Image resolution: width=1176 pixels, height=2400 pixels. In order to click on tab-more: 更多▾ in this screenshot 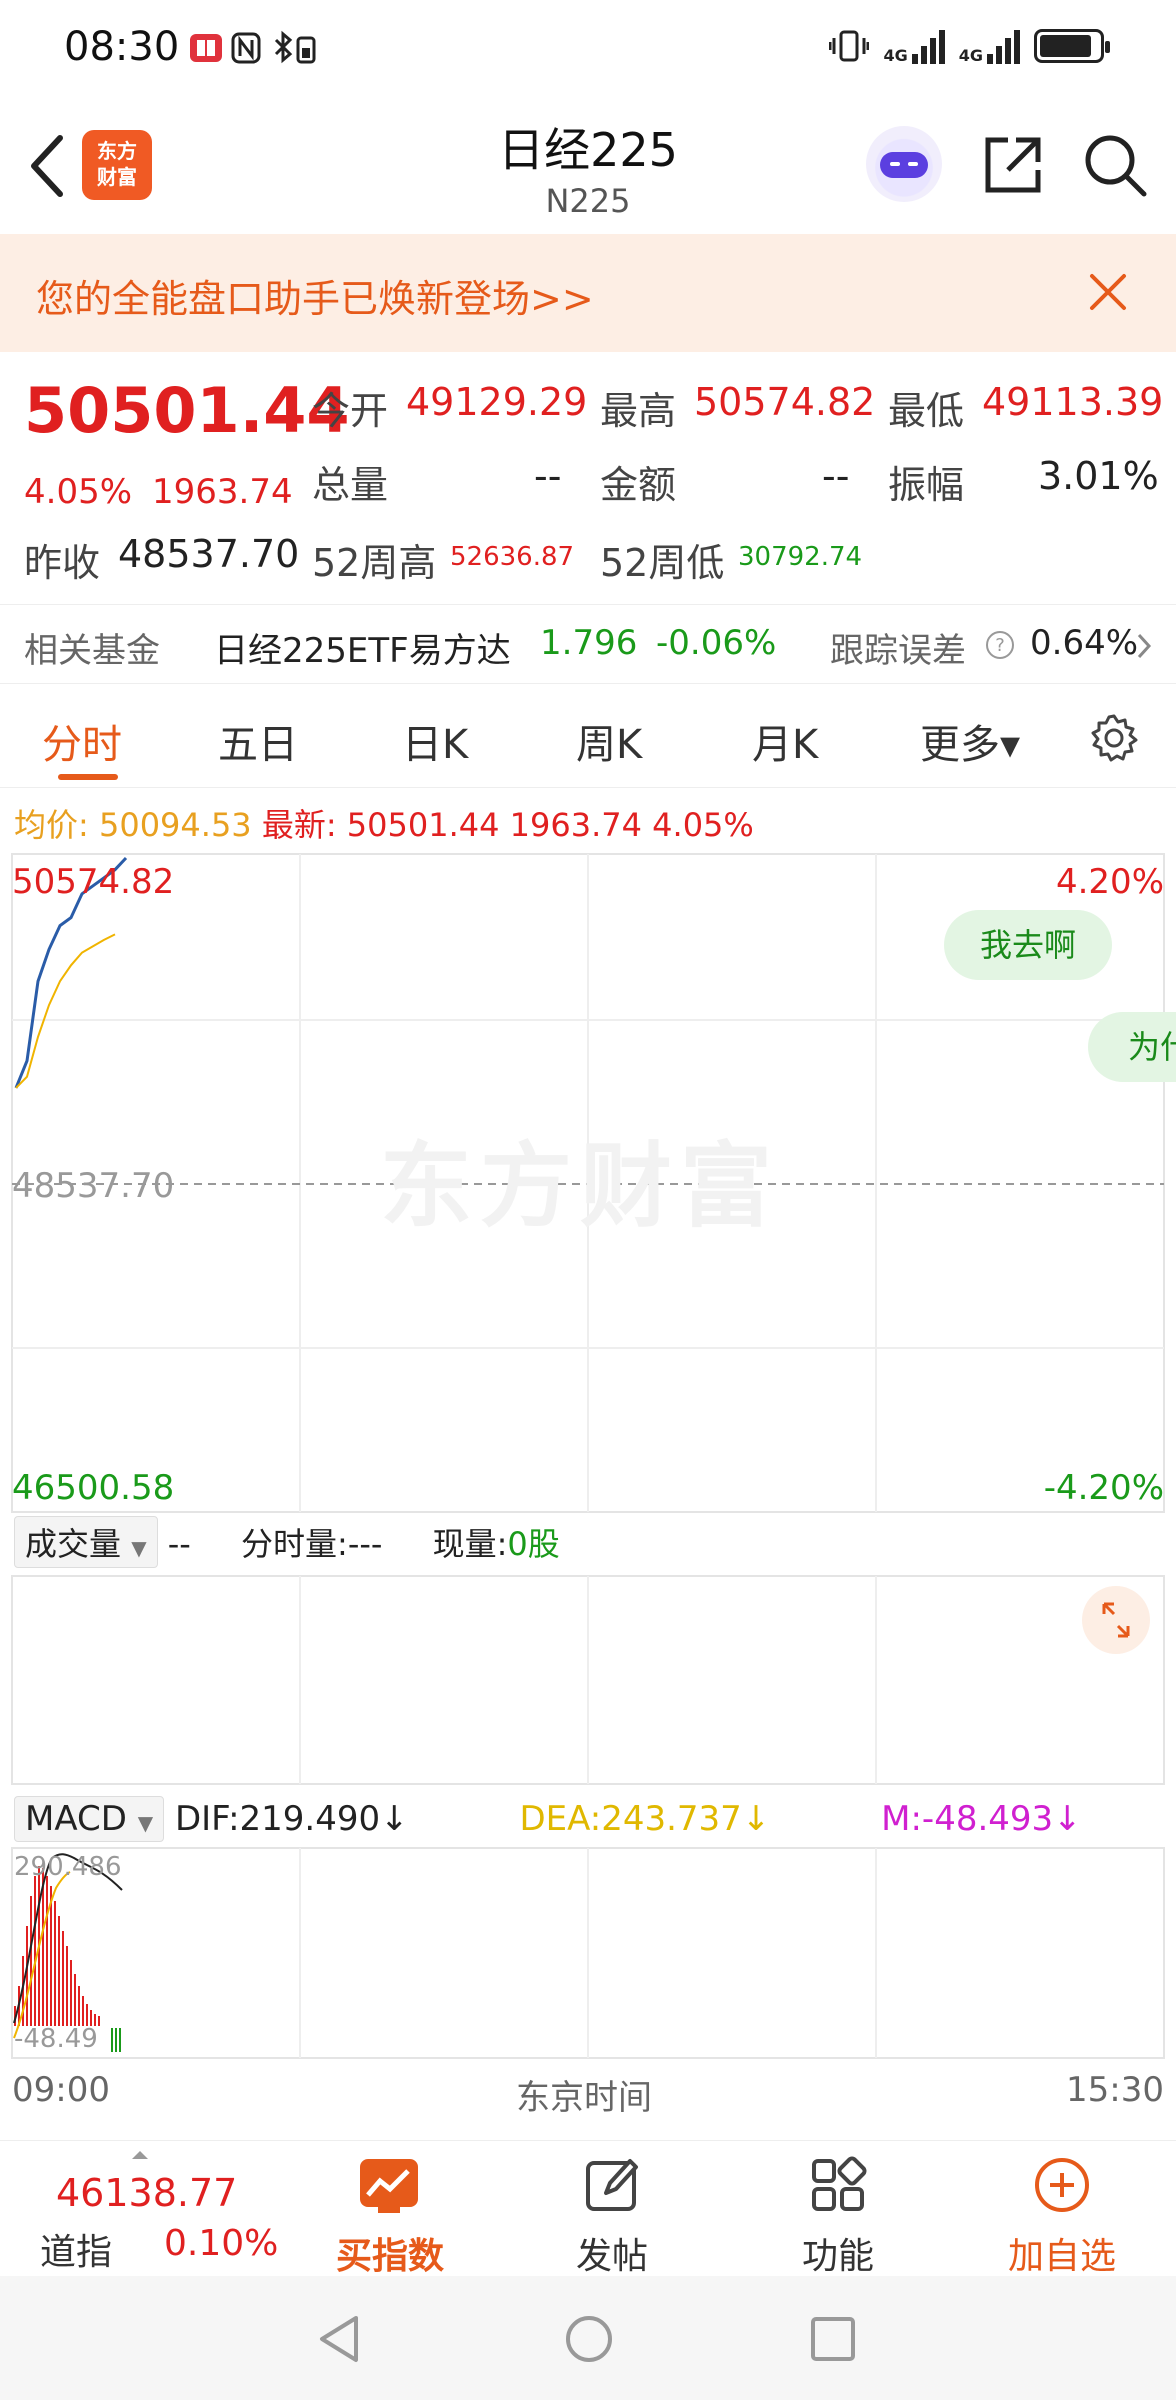, I will do `click(970, 741)`.